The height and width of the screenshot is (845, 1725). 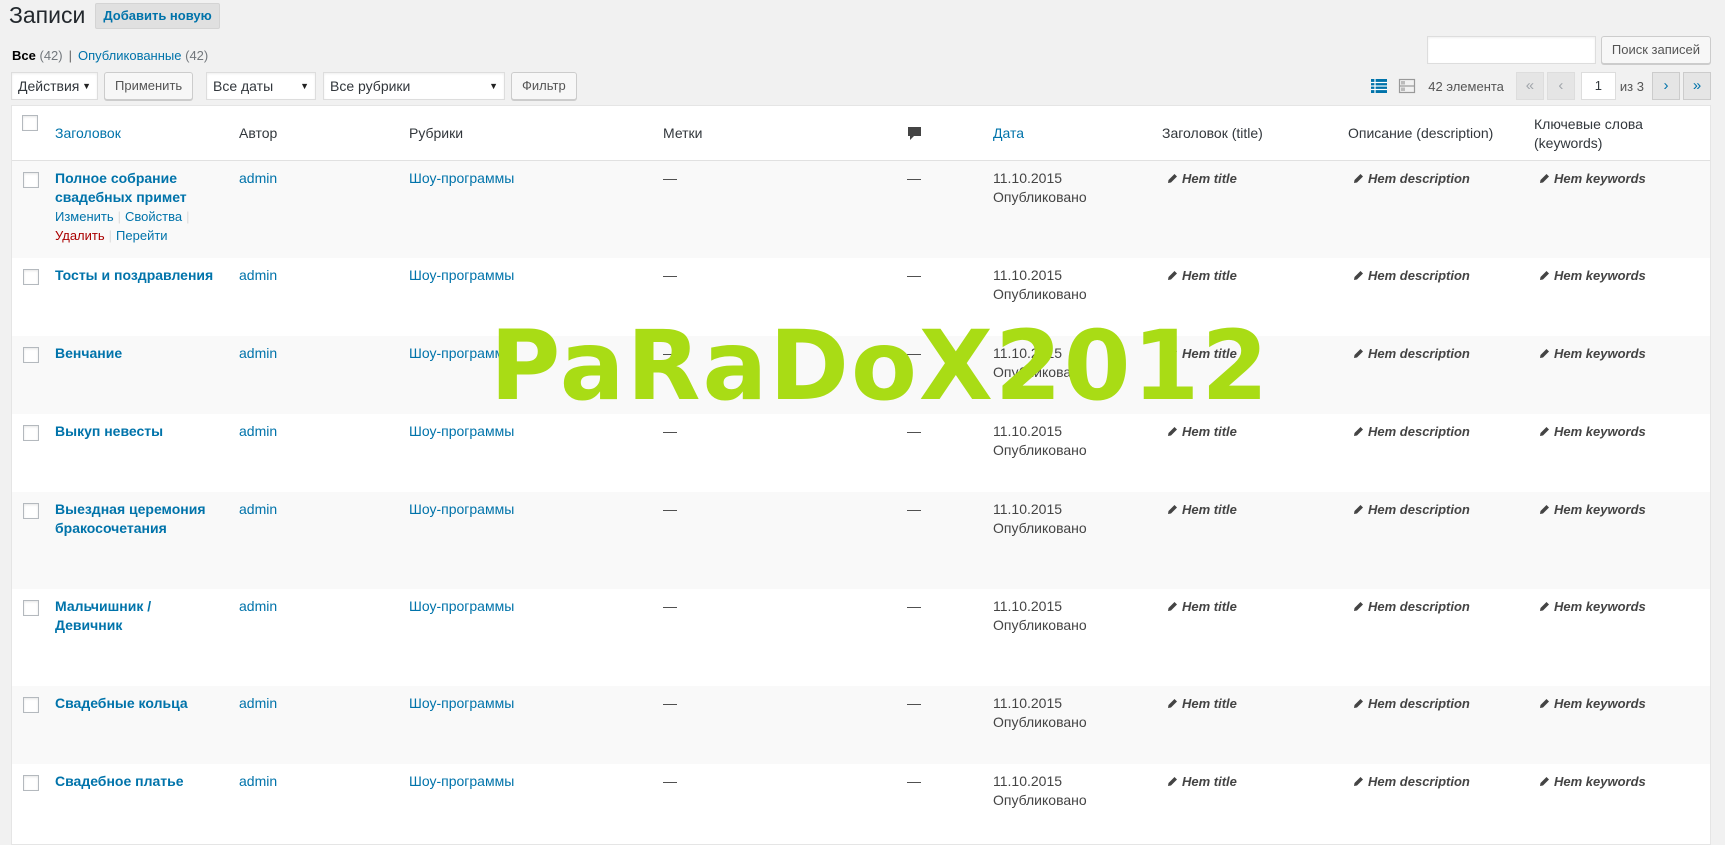 I want to click on filter-all: Все (42), so click(x=37, y=55).